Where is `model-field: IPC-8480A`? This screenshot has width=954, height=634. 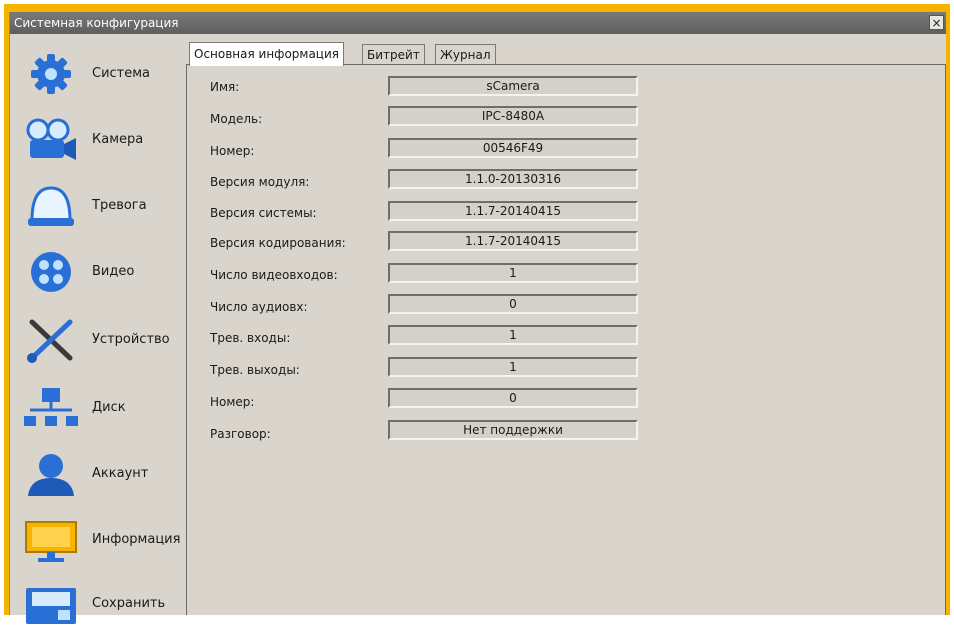
model-field: IPC-8480A is located at coordinates (513, 116).